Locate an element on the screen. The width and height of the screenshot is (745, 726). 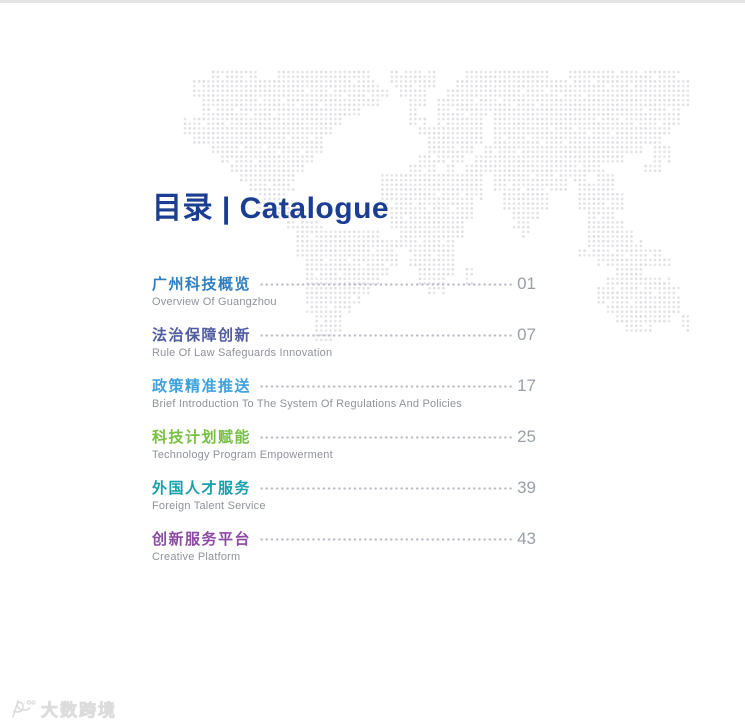
toc-item-heading: 科技计划赋能 25 is located at coordinates (344, 437).